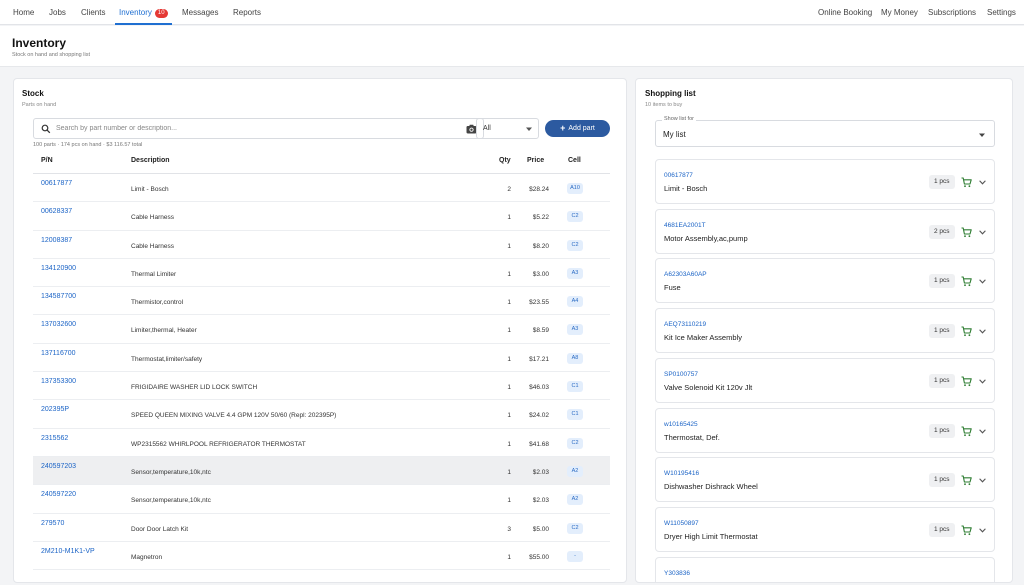  Describe the element at coordinates (825, 430) in the screenshot. I see `shopping-list-item: w10165425 Thermostat, Def. 1 pcs` at that location.